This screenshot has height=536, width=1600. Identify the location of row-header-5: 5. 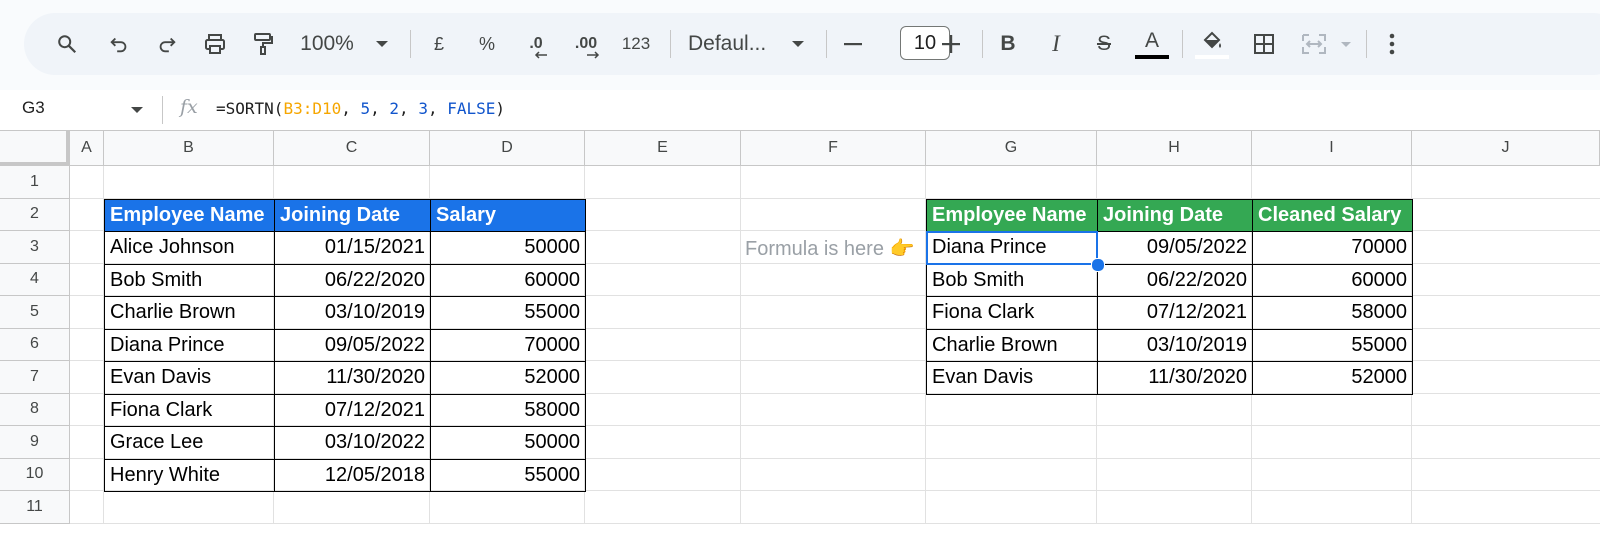
(35, 312).